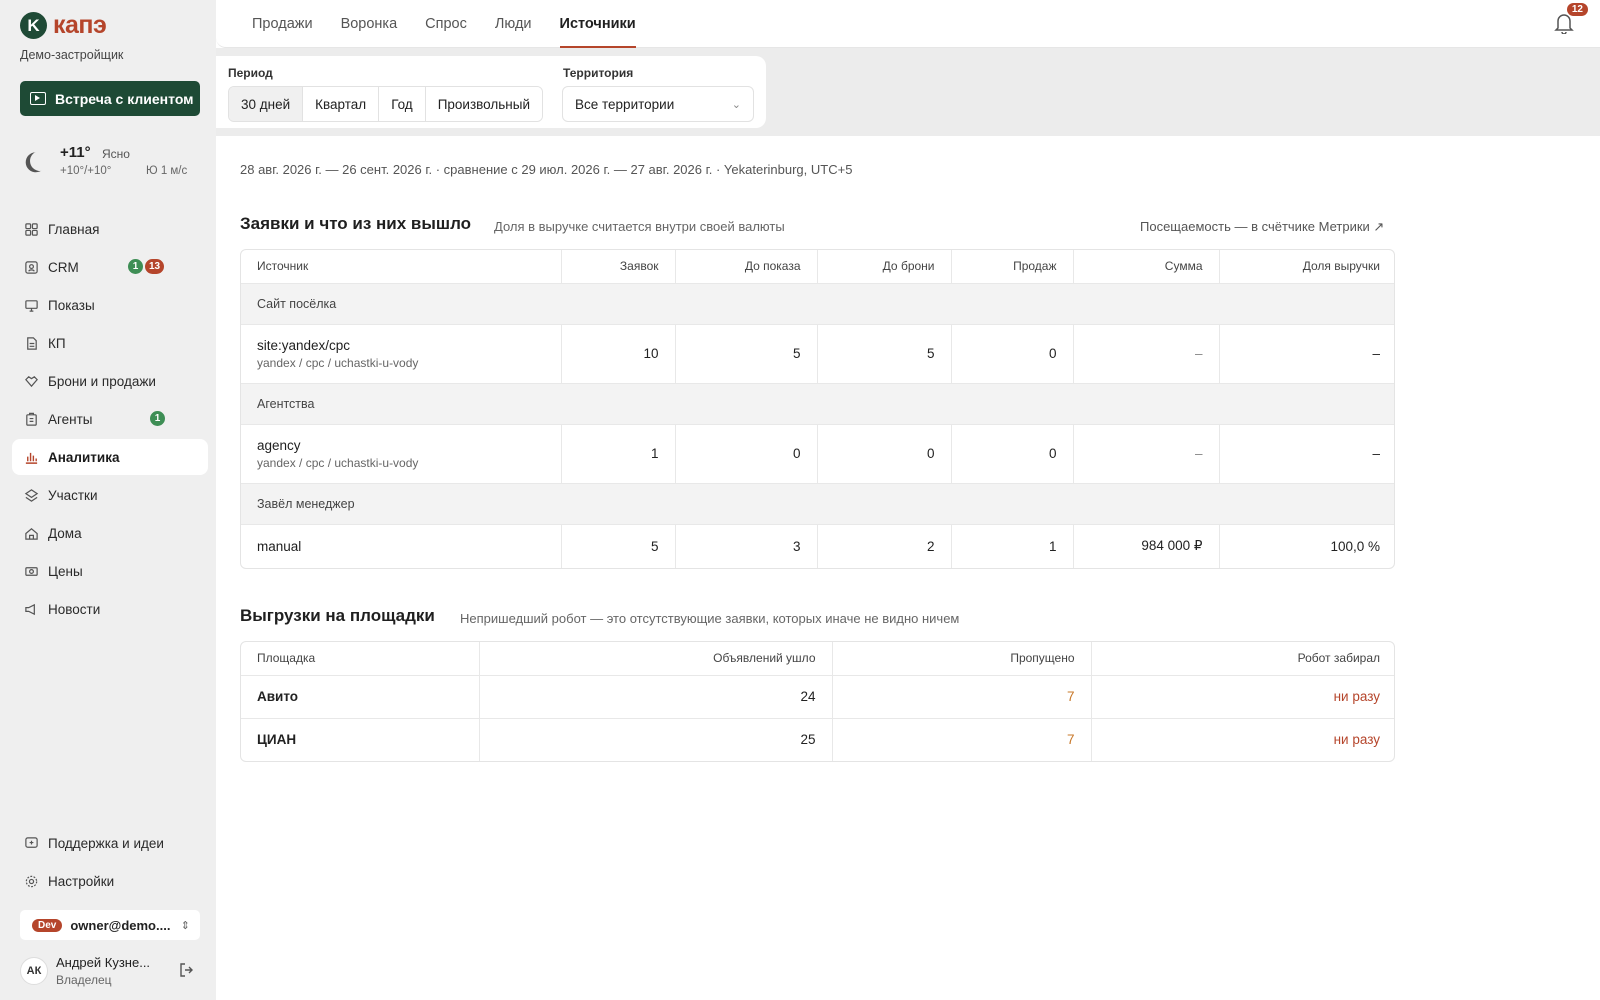  What do you see at coordinates (884, 267) in the screenshot?
I see `col-to-booking: До брони` at bounding box center [884, 267].